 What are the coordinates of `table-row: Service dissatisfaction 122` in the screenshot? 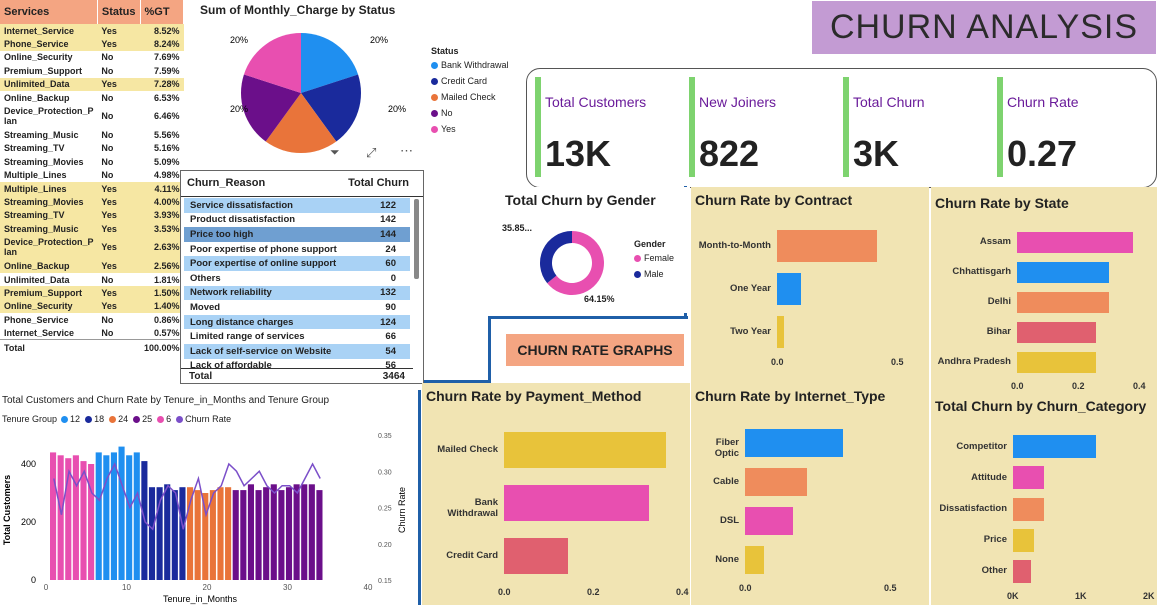 It's located at (297, 205).